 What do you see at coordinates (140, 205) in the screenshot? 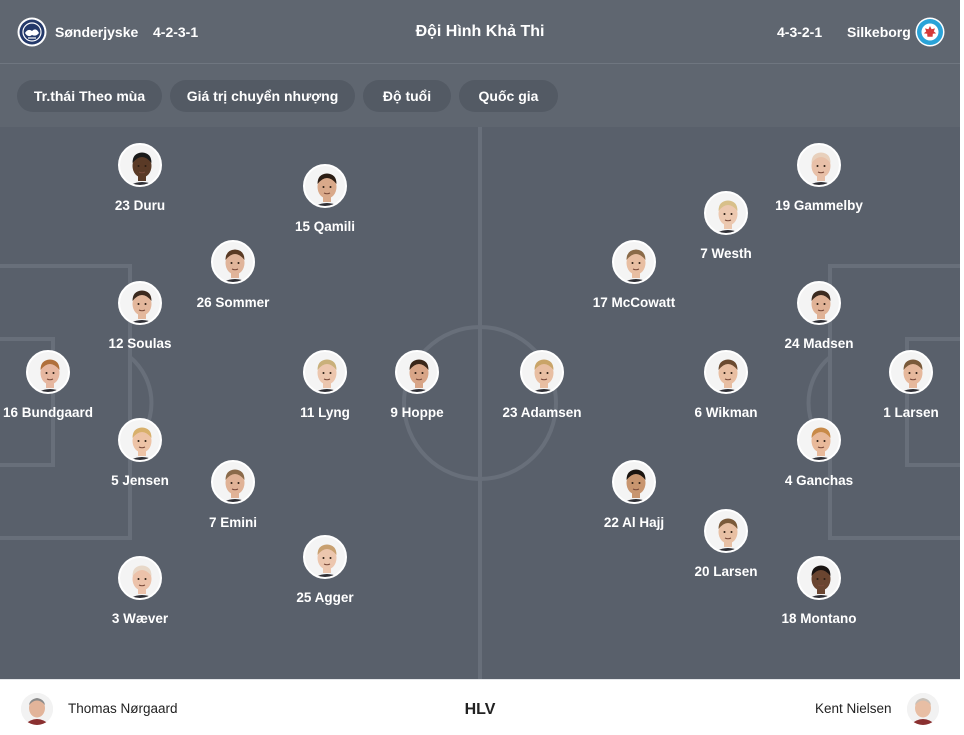
I see `player-label: 23 Duru` at bounding box center [140, 205].